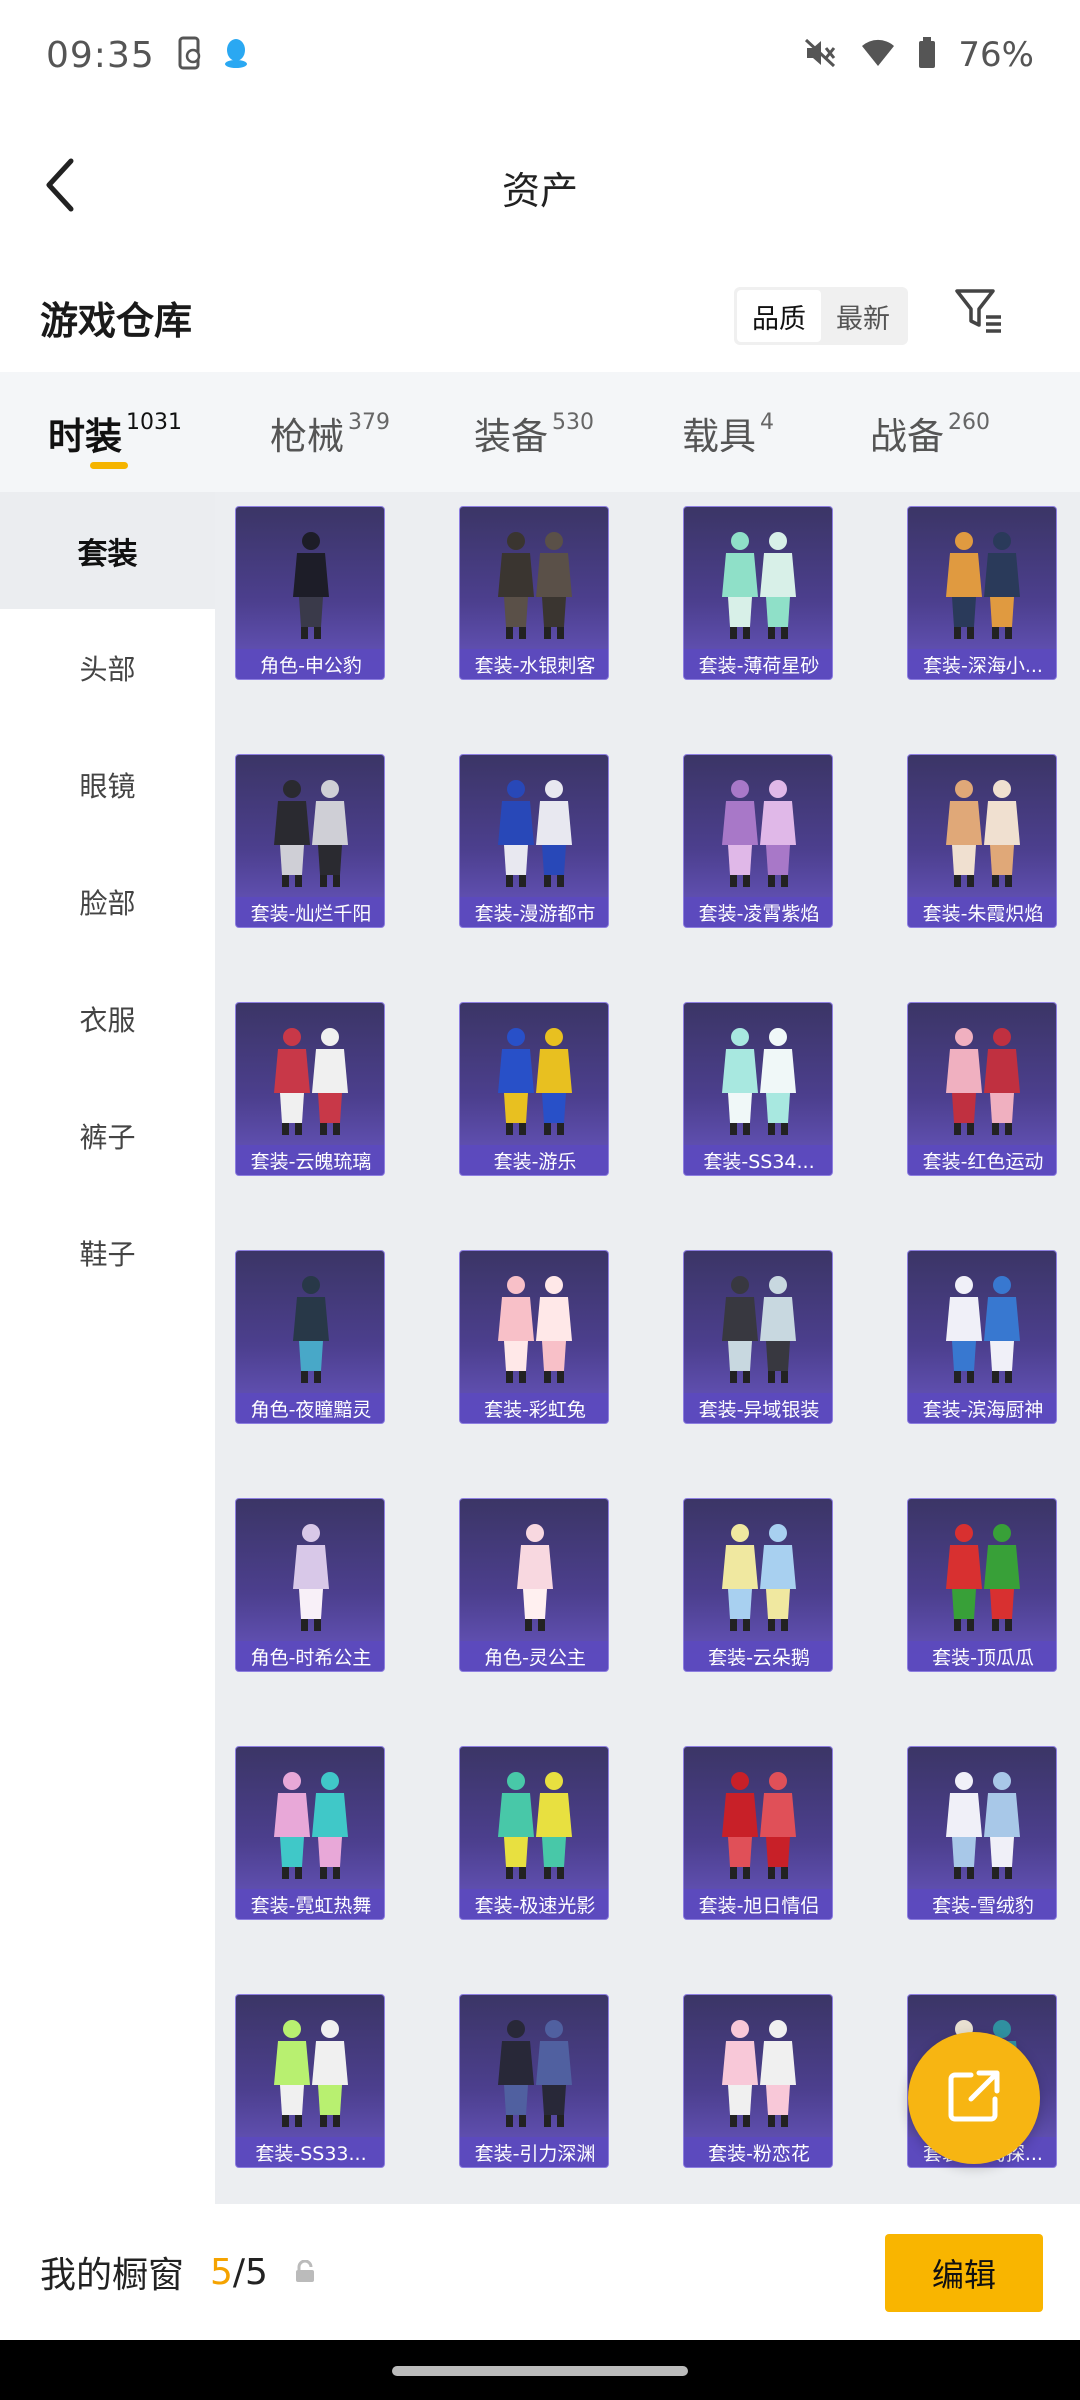 This screenshot has height=2400, width=1080. Describe the element at coordinates (534, 1656) in the screenshot. I see `item-name: 角色-灵公主` at that location.